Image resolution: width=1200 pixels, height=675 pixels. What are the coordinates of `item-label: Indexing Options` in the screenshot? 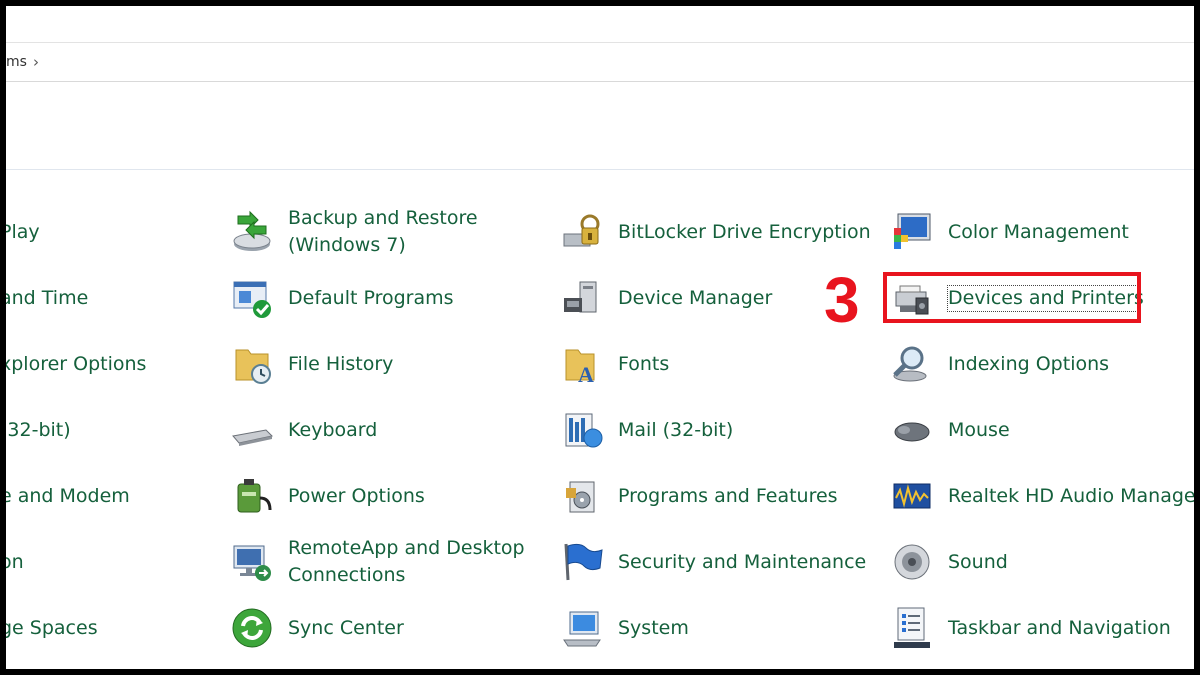 It's located at (1029, 363).